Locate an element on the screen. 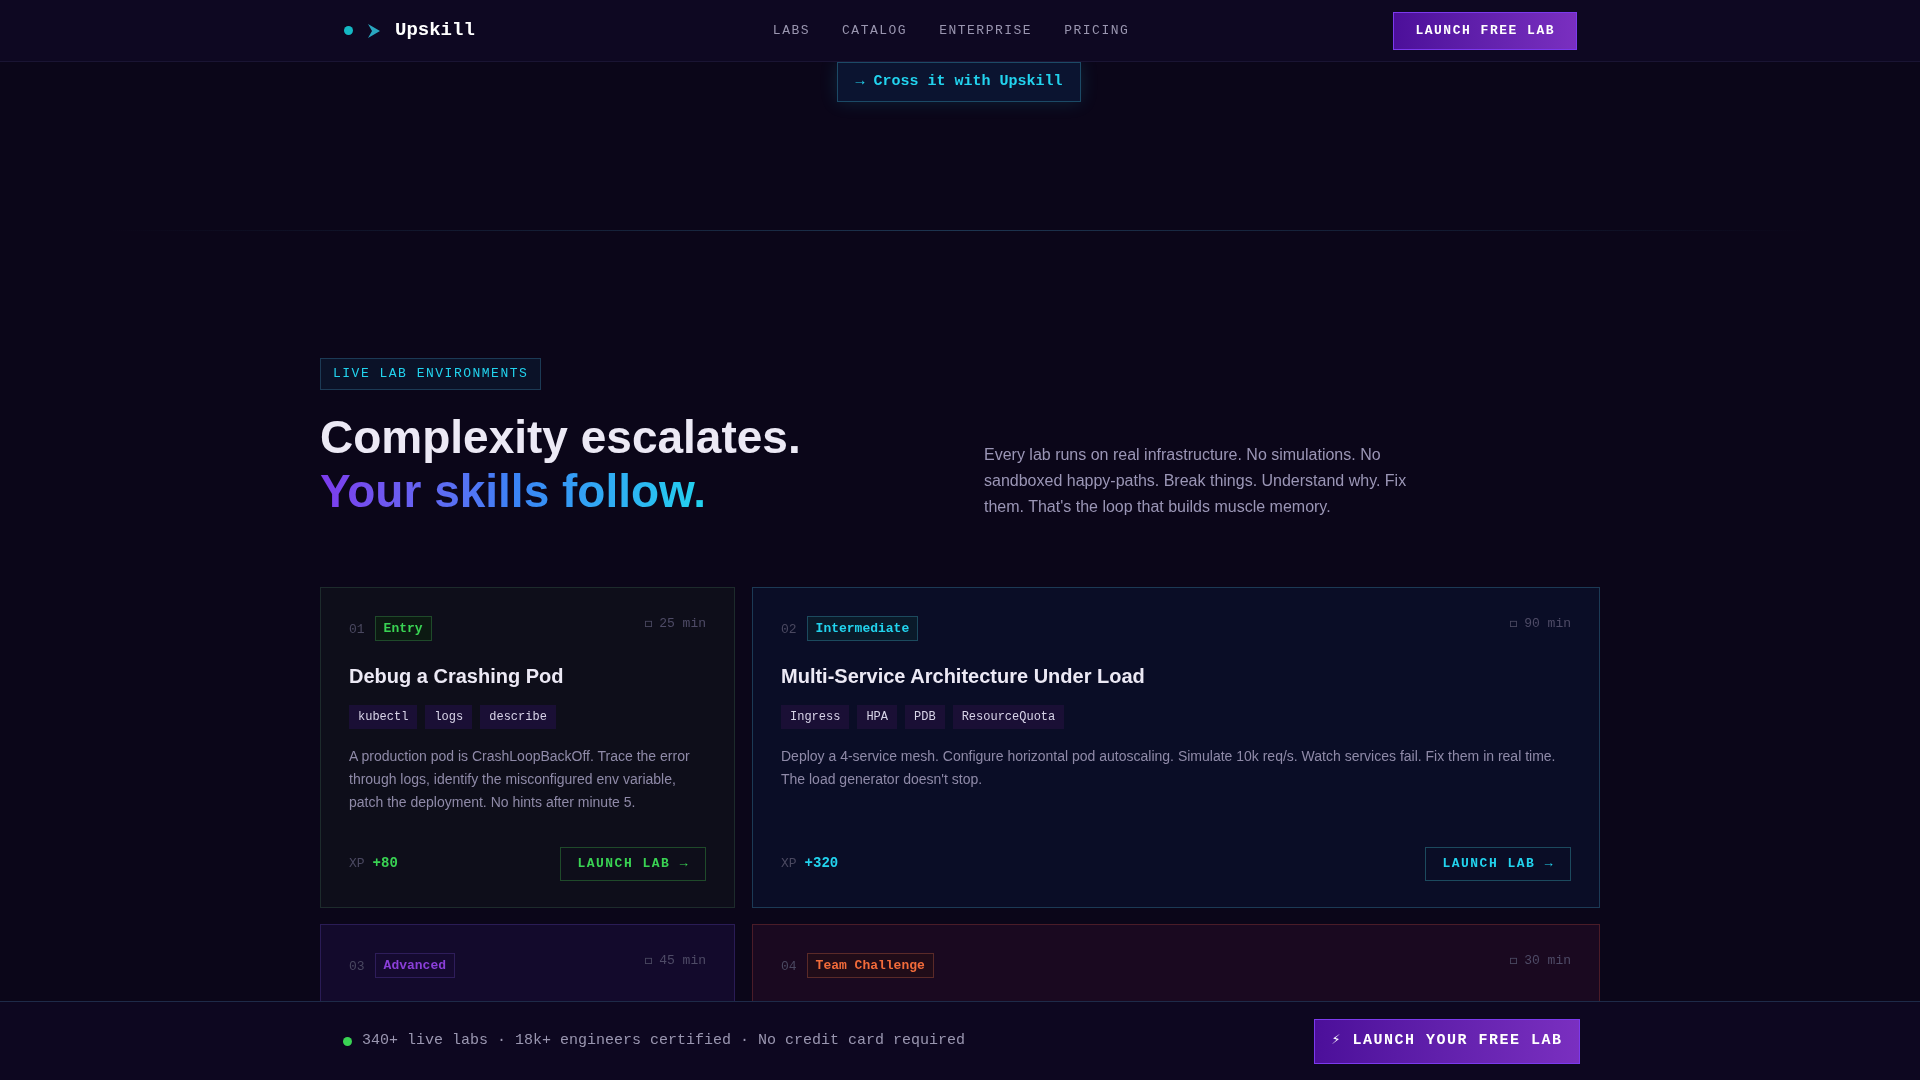 The width and height of the screenshot is (1920, 1080). difficulty-badge: Entry is located at coordinates (403, 628).